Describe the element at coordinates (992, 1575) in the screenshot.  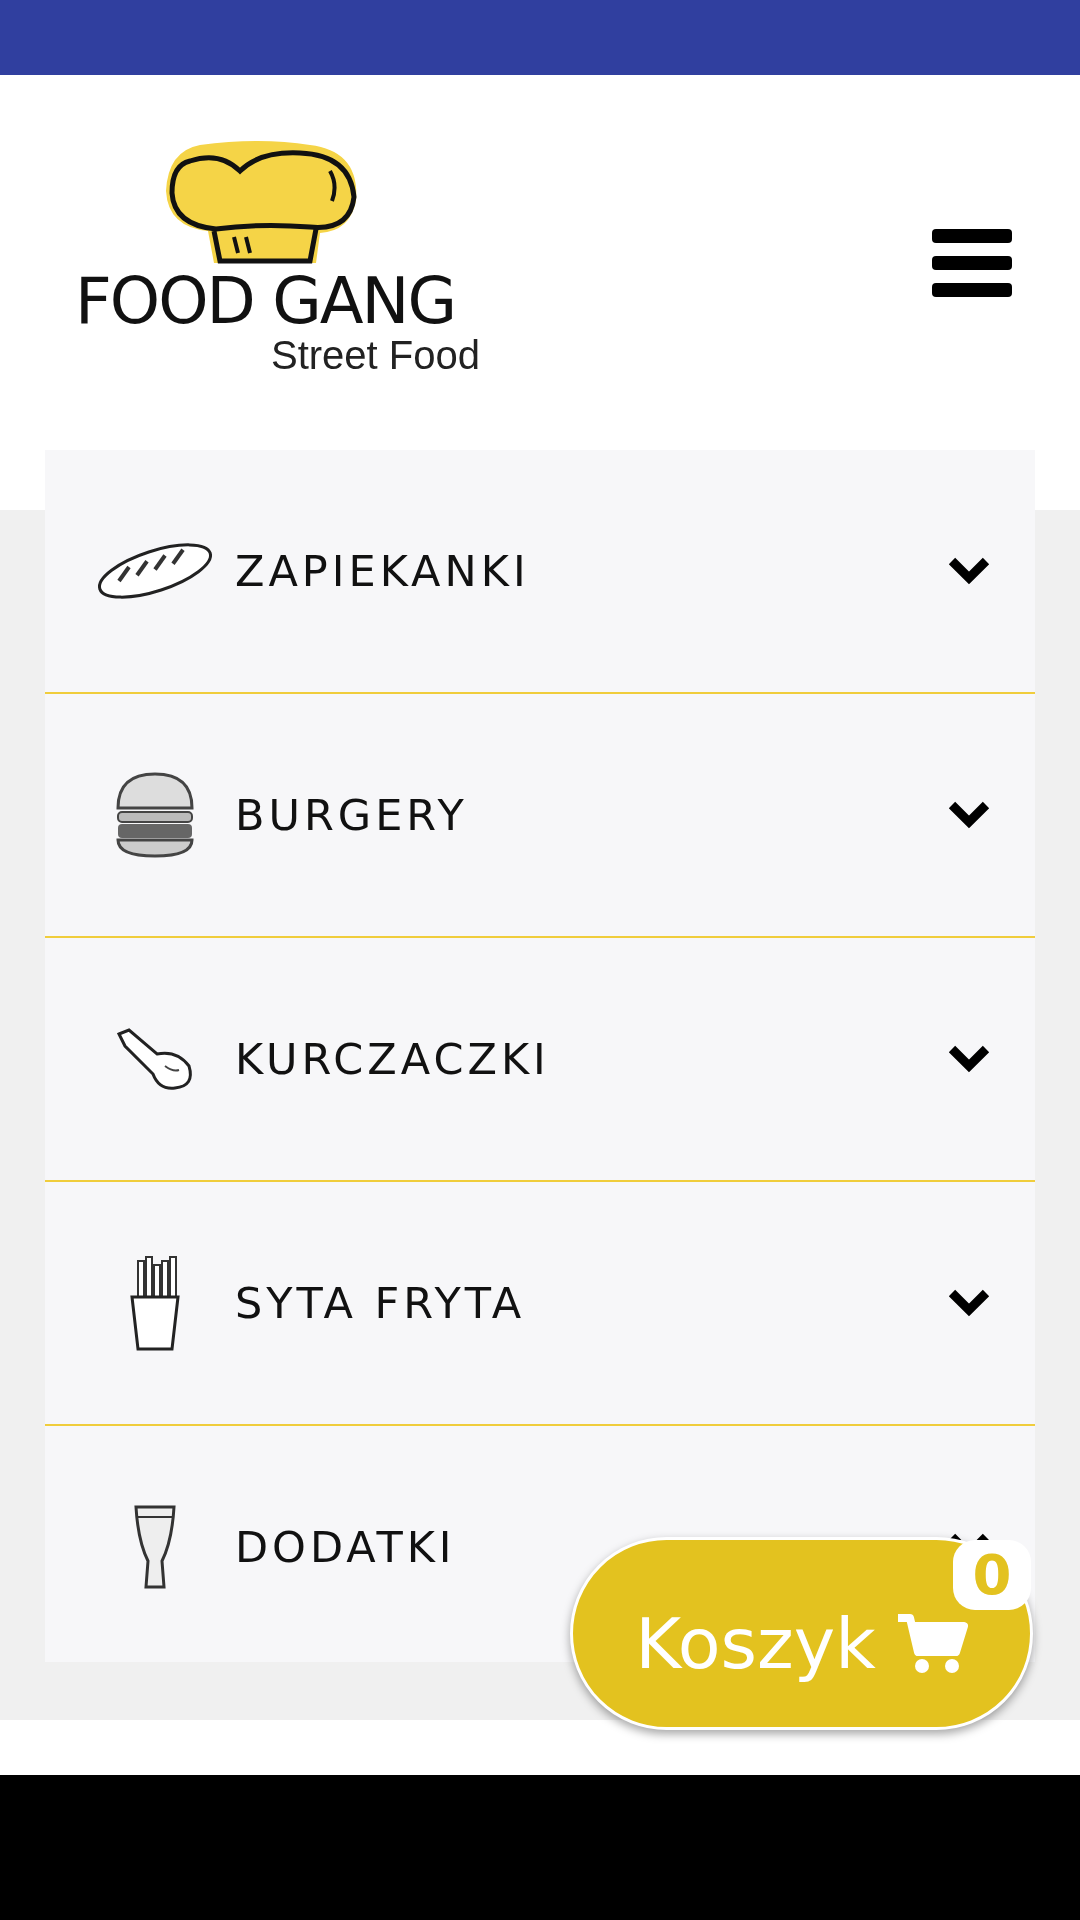
I see `cart-count-badge: 0` at that location.